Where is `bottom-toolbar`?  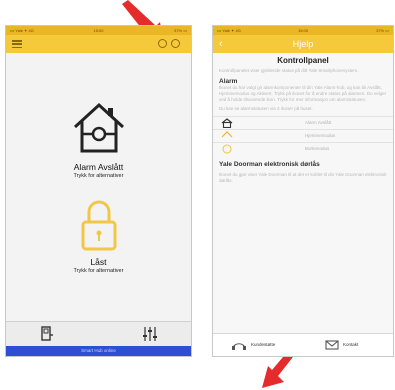 bottom-toolbar is located at coordinates (98, 333).